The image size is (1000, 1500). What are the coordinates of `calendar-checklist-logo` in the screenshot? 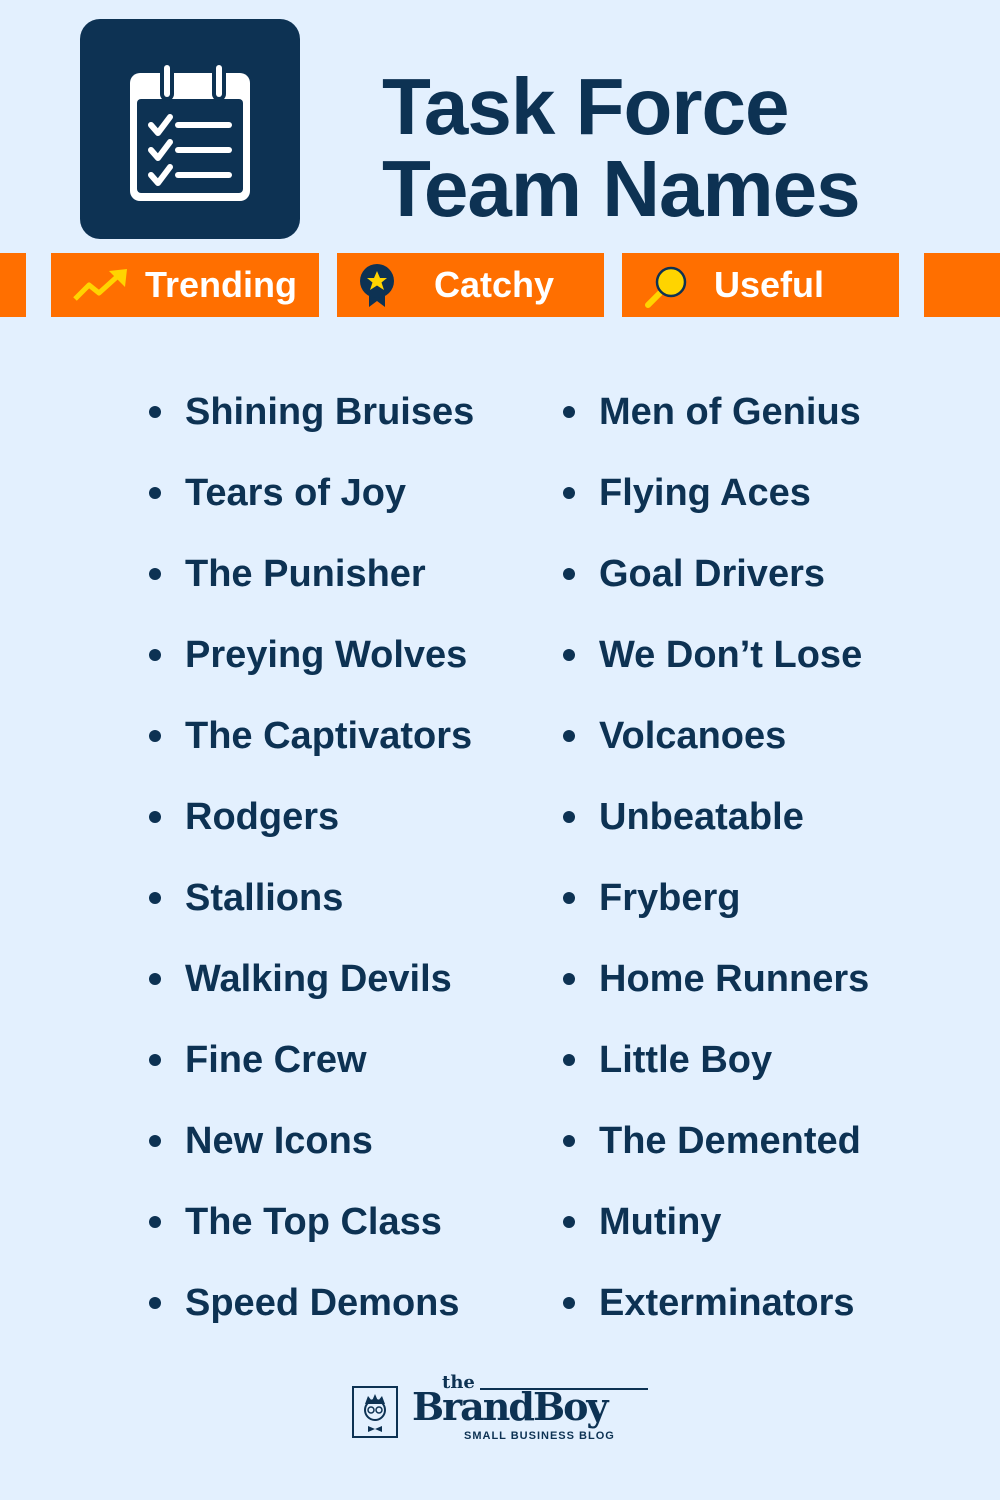 It's located at (190, 129).